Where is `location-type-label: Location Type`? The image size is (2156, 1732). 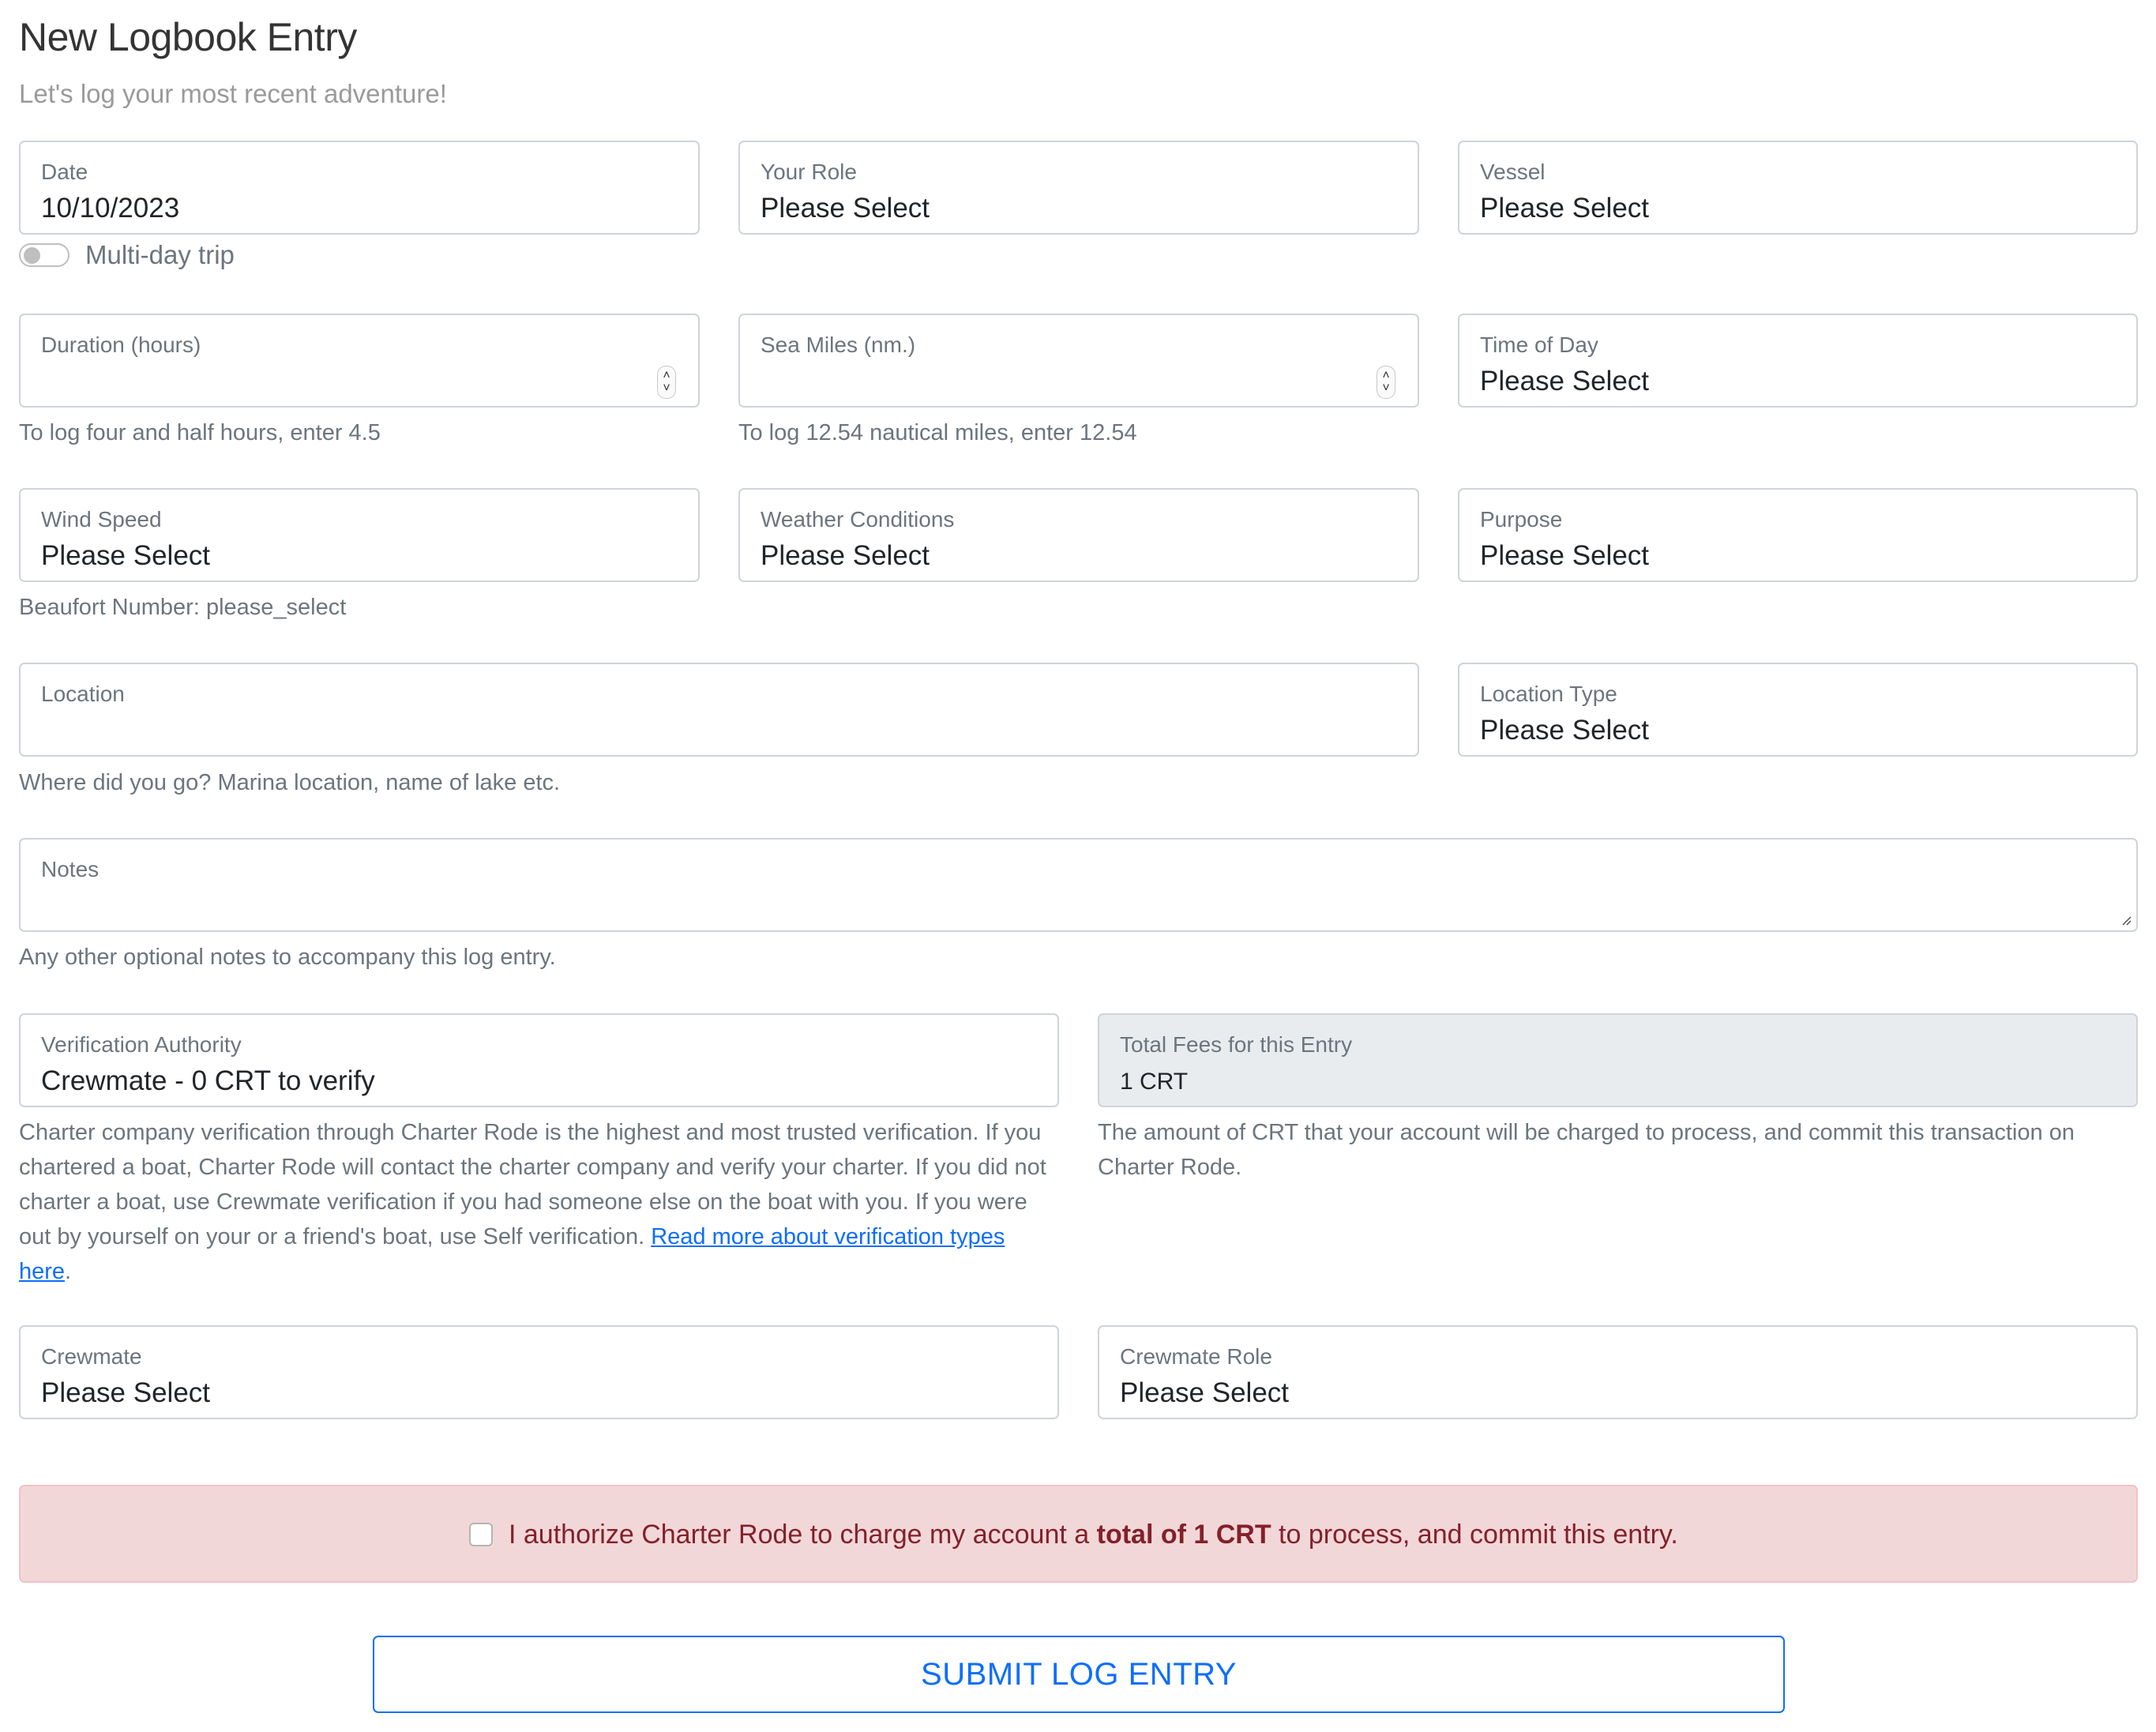
location-type-label: Location Type is located at coordinates (1548, 694).